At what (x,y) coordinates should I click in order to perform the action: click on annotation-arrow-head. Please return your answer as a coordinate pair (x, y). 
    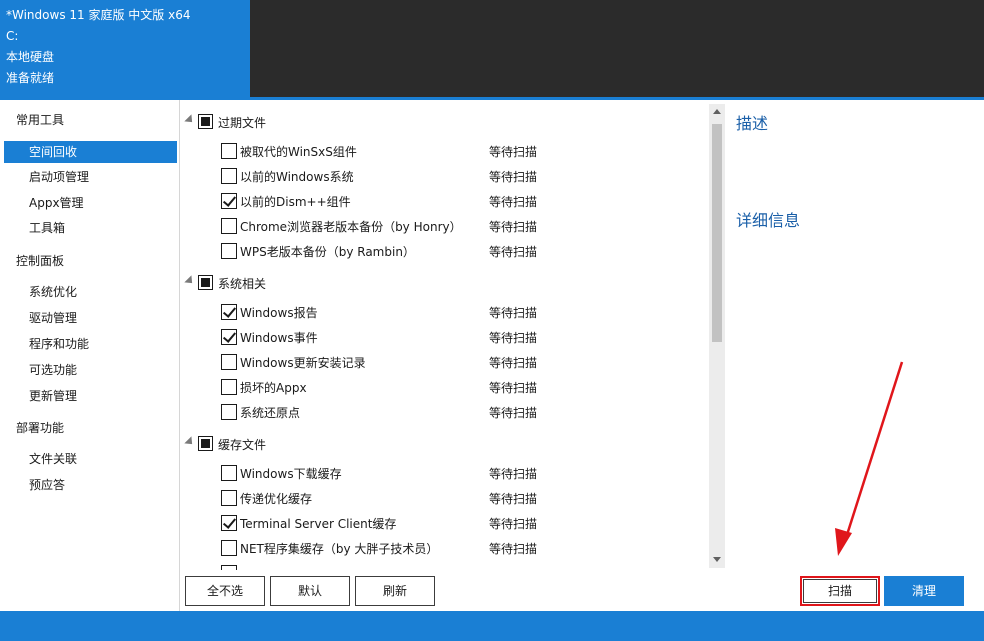
    Looking at the image, I should click on (843, 542).